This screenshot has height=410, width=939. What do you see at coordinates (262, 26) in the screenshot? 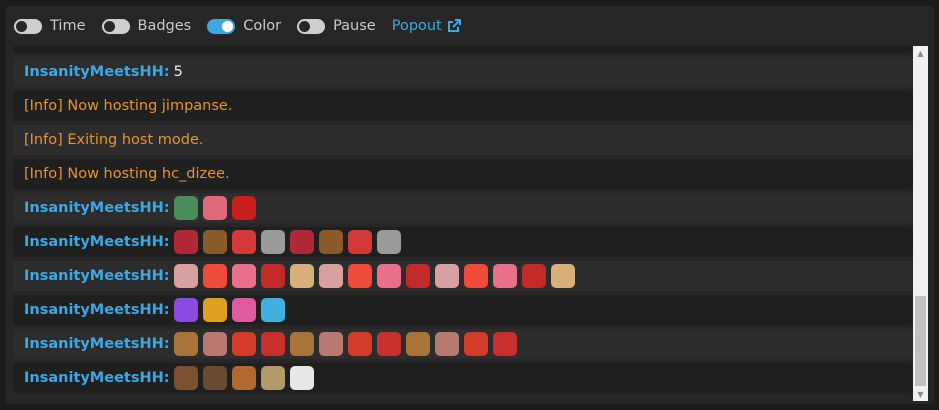
I see `toggle-label: Color` at bounding box center [262, 26].